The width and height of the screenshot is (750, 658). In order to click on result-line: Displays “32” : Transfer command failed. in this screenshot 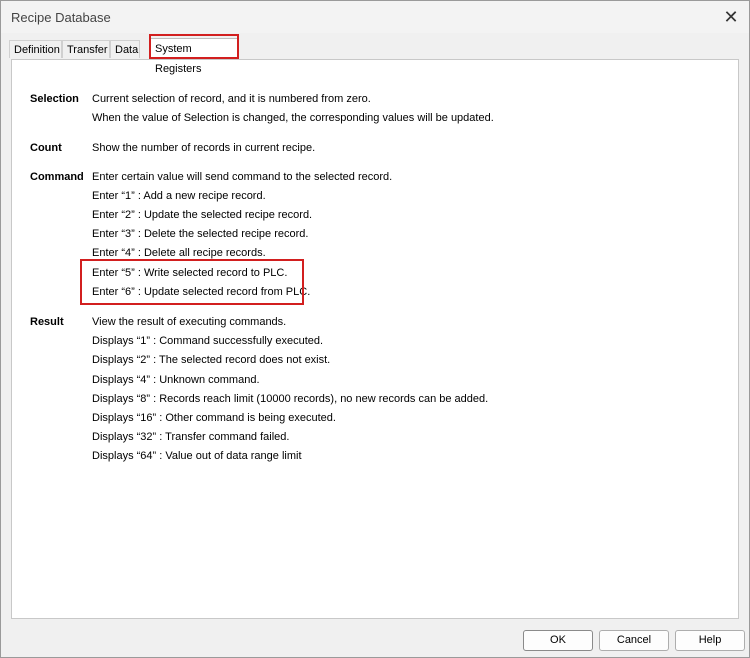, I will do `click(191, 437)`.